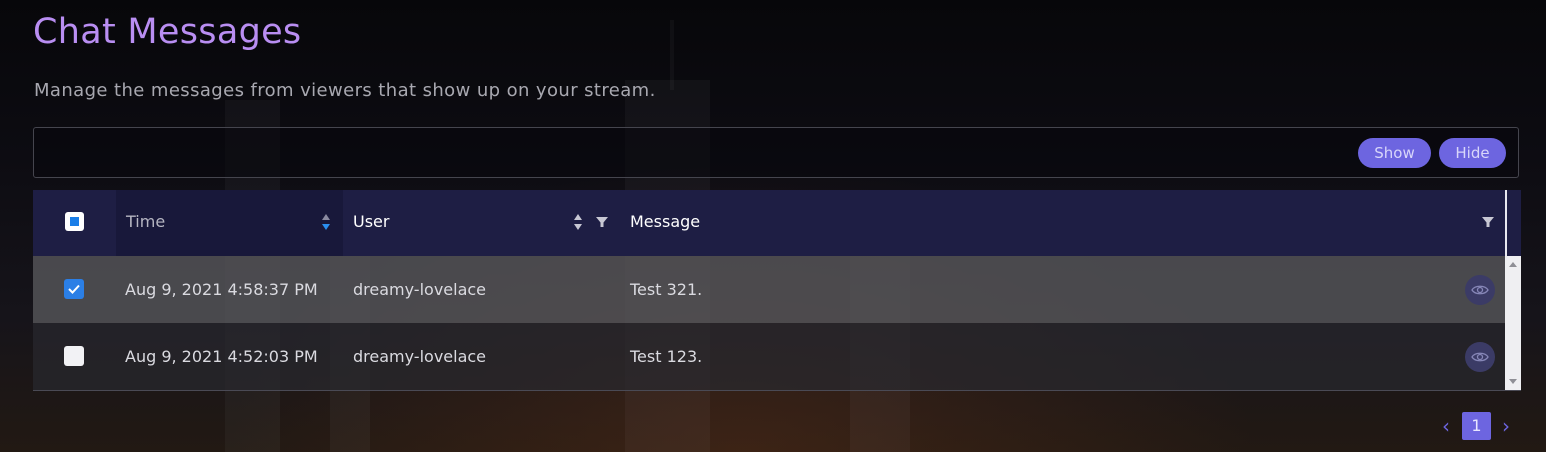 The image size is (1546, 452). I want to click on table-header: Time User Message, so click(769, 223).